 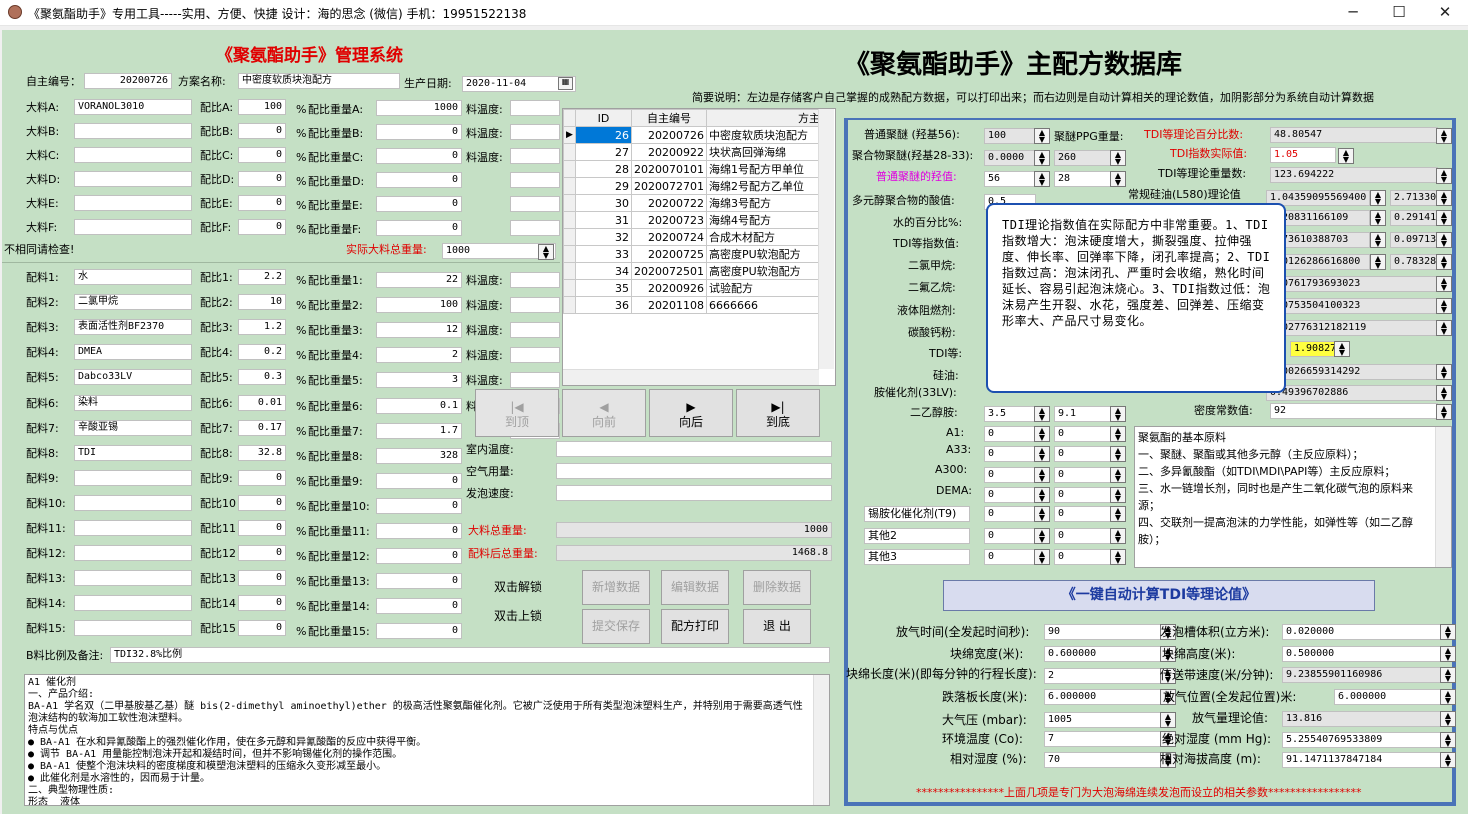 What do you see at coordinates (1448, 719) in the screenshot?
I see `gas-field-spin: ▲ ▼` at bounding box center [1448, 719].